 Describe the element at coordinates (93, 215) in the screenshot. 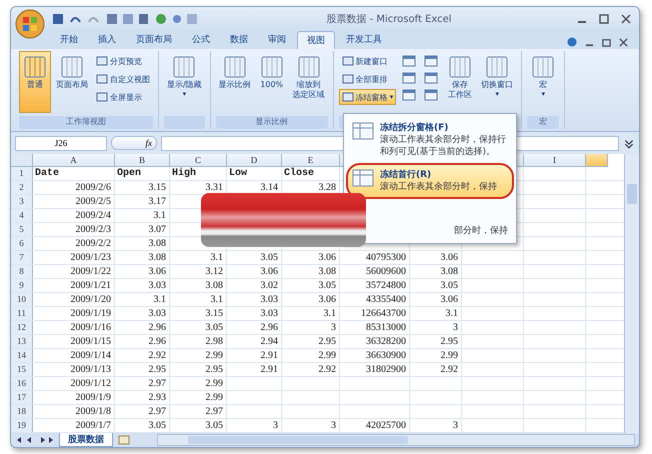

I see `table-cell: 2009/2/4` at that location.